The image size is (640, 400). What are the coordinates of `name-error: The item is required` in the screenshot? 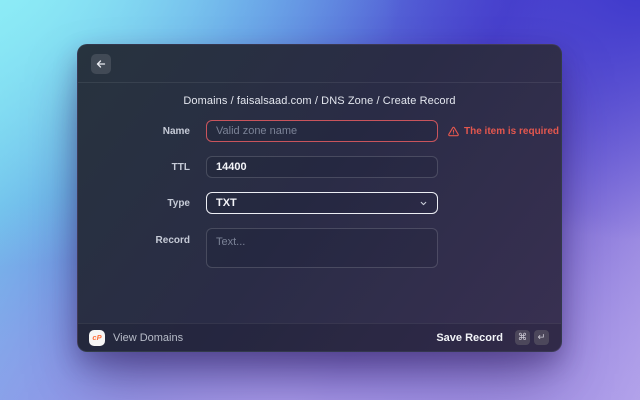 It's located at (503, 131).